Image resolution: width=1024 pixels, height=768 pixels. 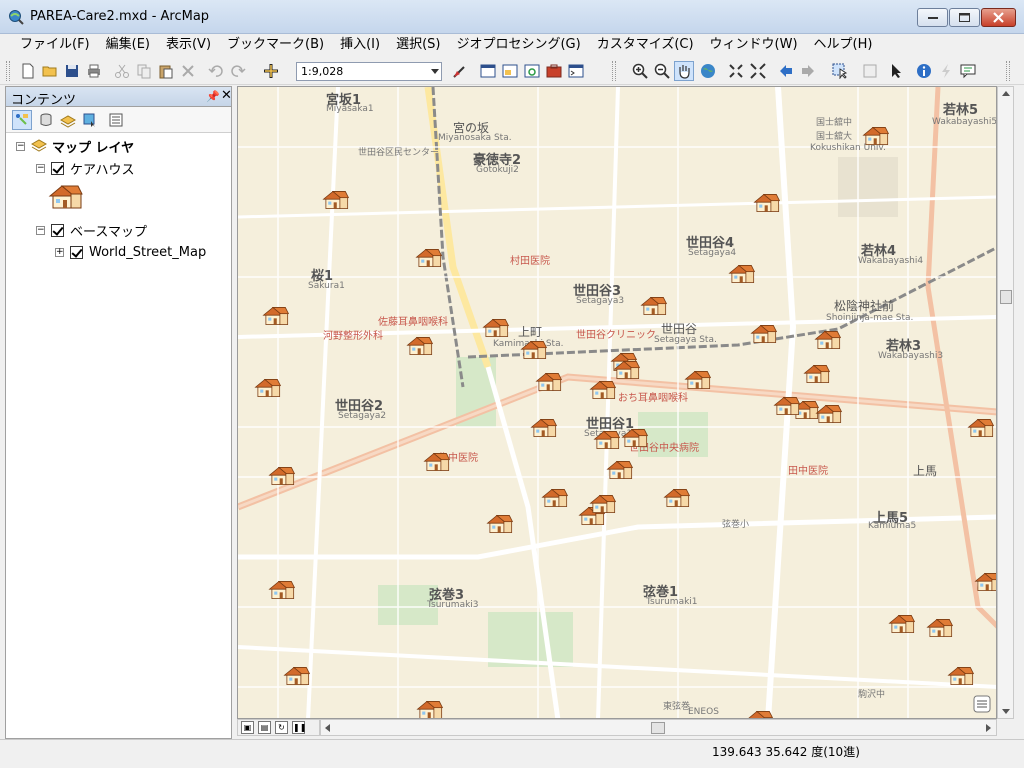 I want to click on catalog-button, so click(x=510, y=71).